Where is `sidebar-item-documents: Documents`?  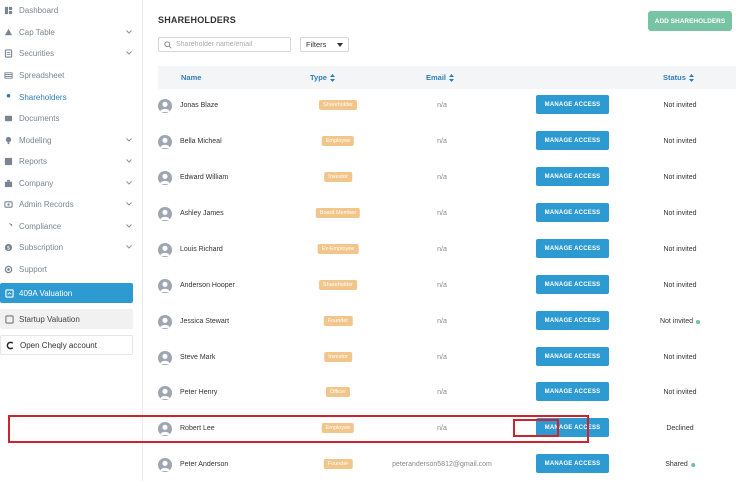 sidebar-item-documents: Documents is located at coordinates (71, 118).